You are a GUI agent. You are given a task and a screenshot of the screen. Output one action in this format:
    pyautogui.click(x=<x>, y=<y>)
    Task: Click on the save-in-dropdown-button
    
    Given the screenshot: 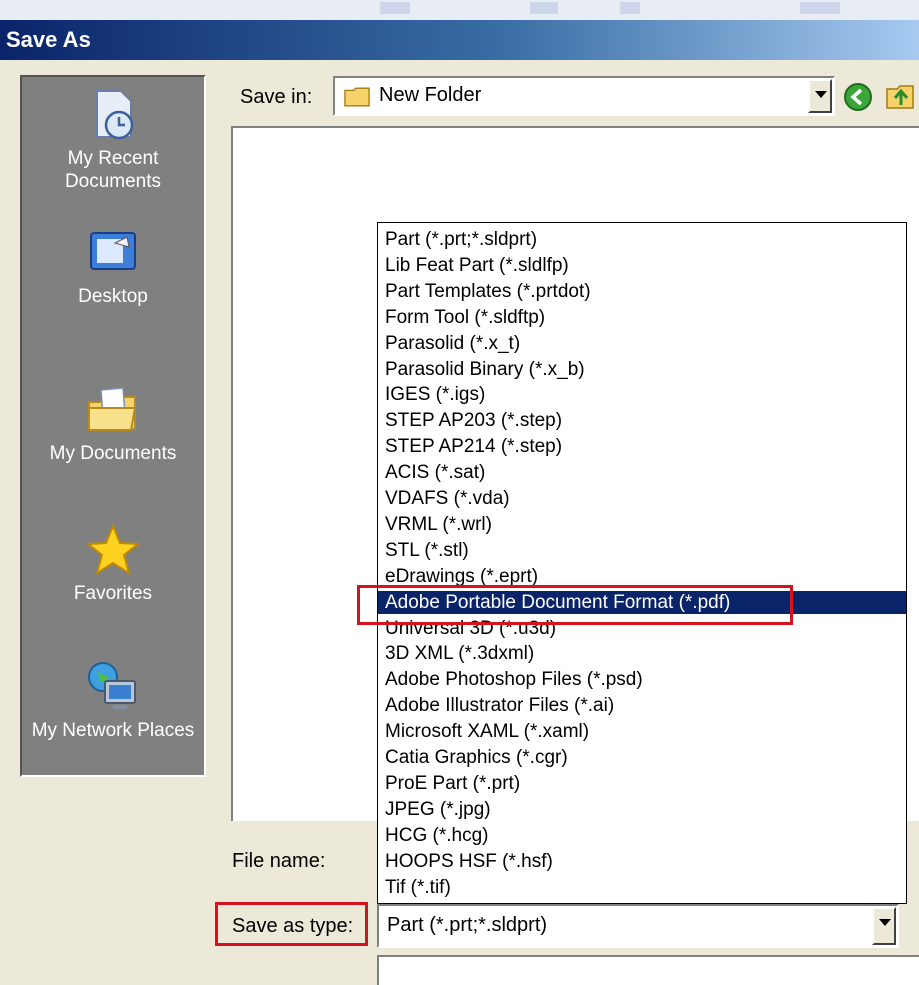 What is the action you would take?
    pyautogui.click(x=820, y=96)
    